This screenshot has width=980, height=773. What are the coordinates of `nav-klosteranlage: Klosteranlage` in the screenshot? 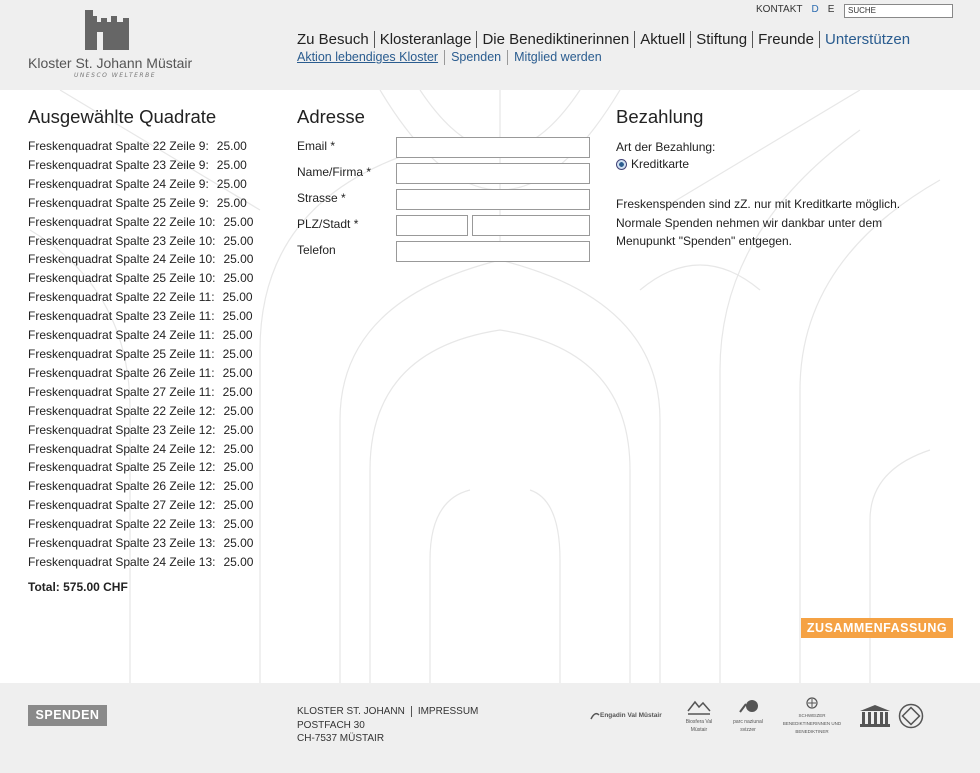 It's located at (425, 39).